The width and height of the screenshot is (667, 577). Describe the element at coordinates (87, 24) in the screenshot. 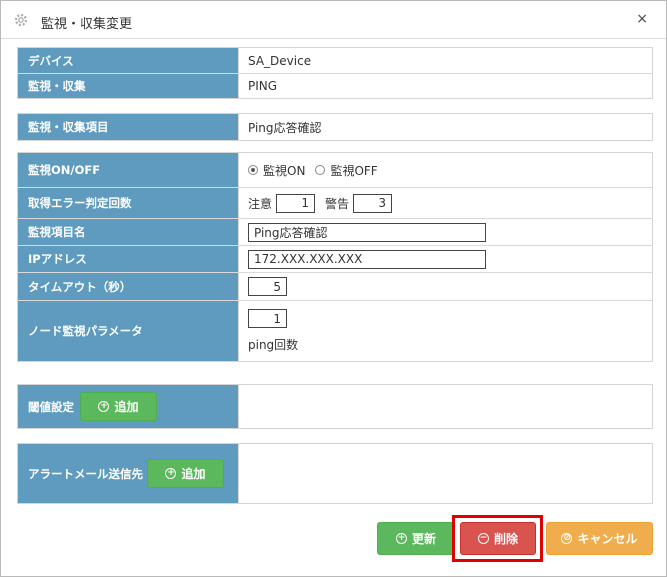

I see `dialog-title: 監視・収集変更` at that location.